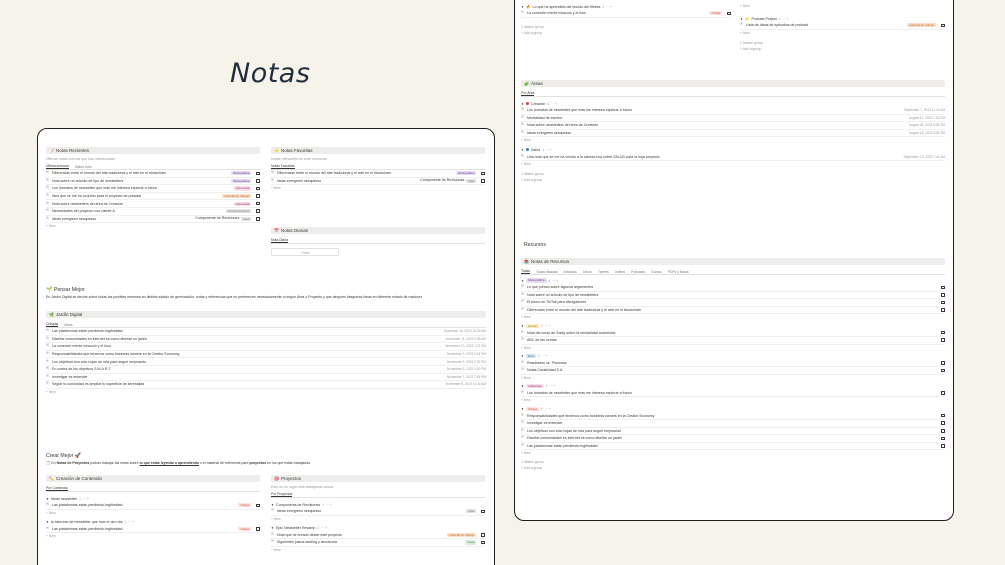 This screenshot has height=565, width=1005. What do you see at coordinates (279, 240) in the screenshot?
I see `tab-nota-diaria: Nota Diaria` at bounding box center [279, 240].